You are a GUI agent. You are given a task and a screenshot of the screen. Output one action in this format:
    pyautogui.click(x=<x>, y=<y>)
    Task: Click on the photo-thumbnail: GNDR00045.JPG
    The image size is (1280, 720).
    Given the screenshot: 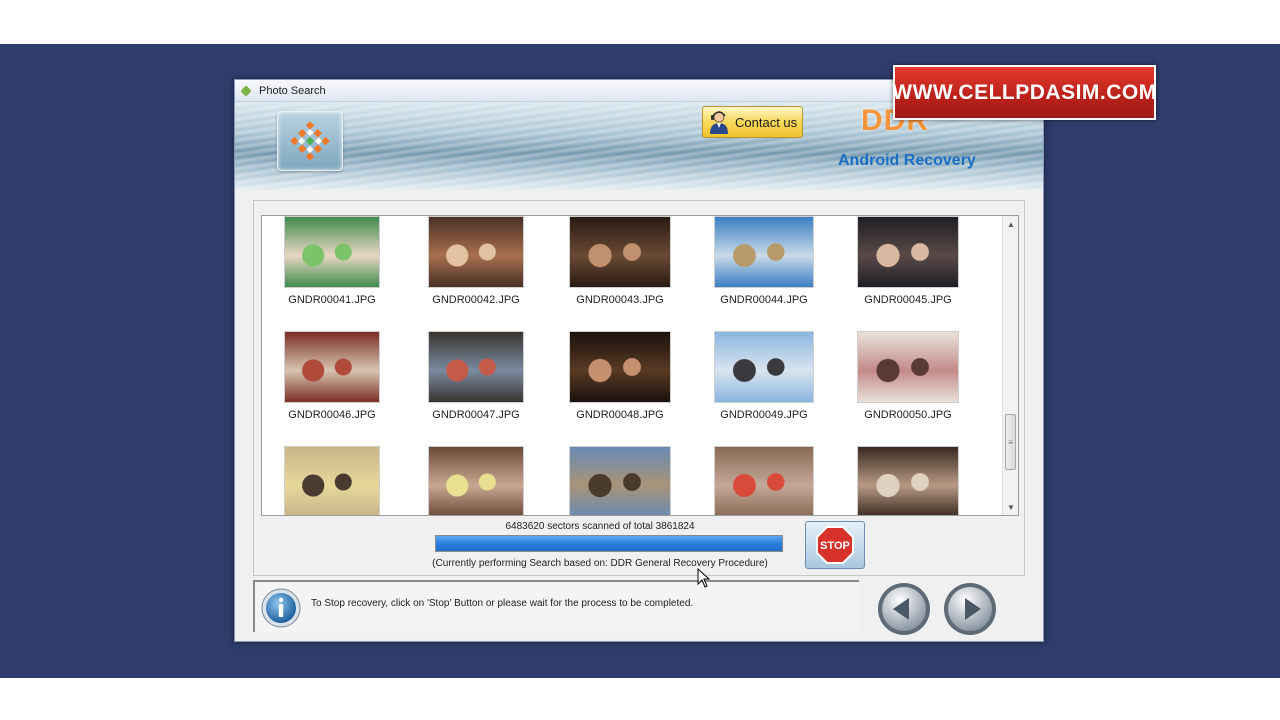 What is the action you would take?
    pyautogui.click(x=908, y=261)
    